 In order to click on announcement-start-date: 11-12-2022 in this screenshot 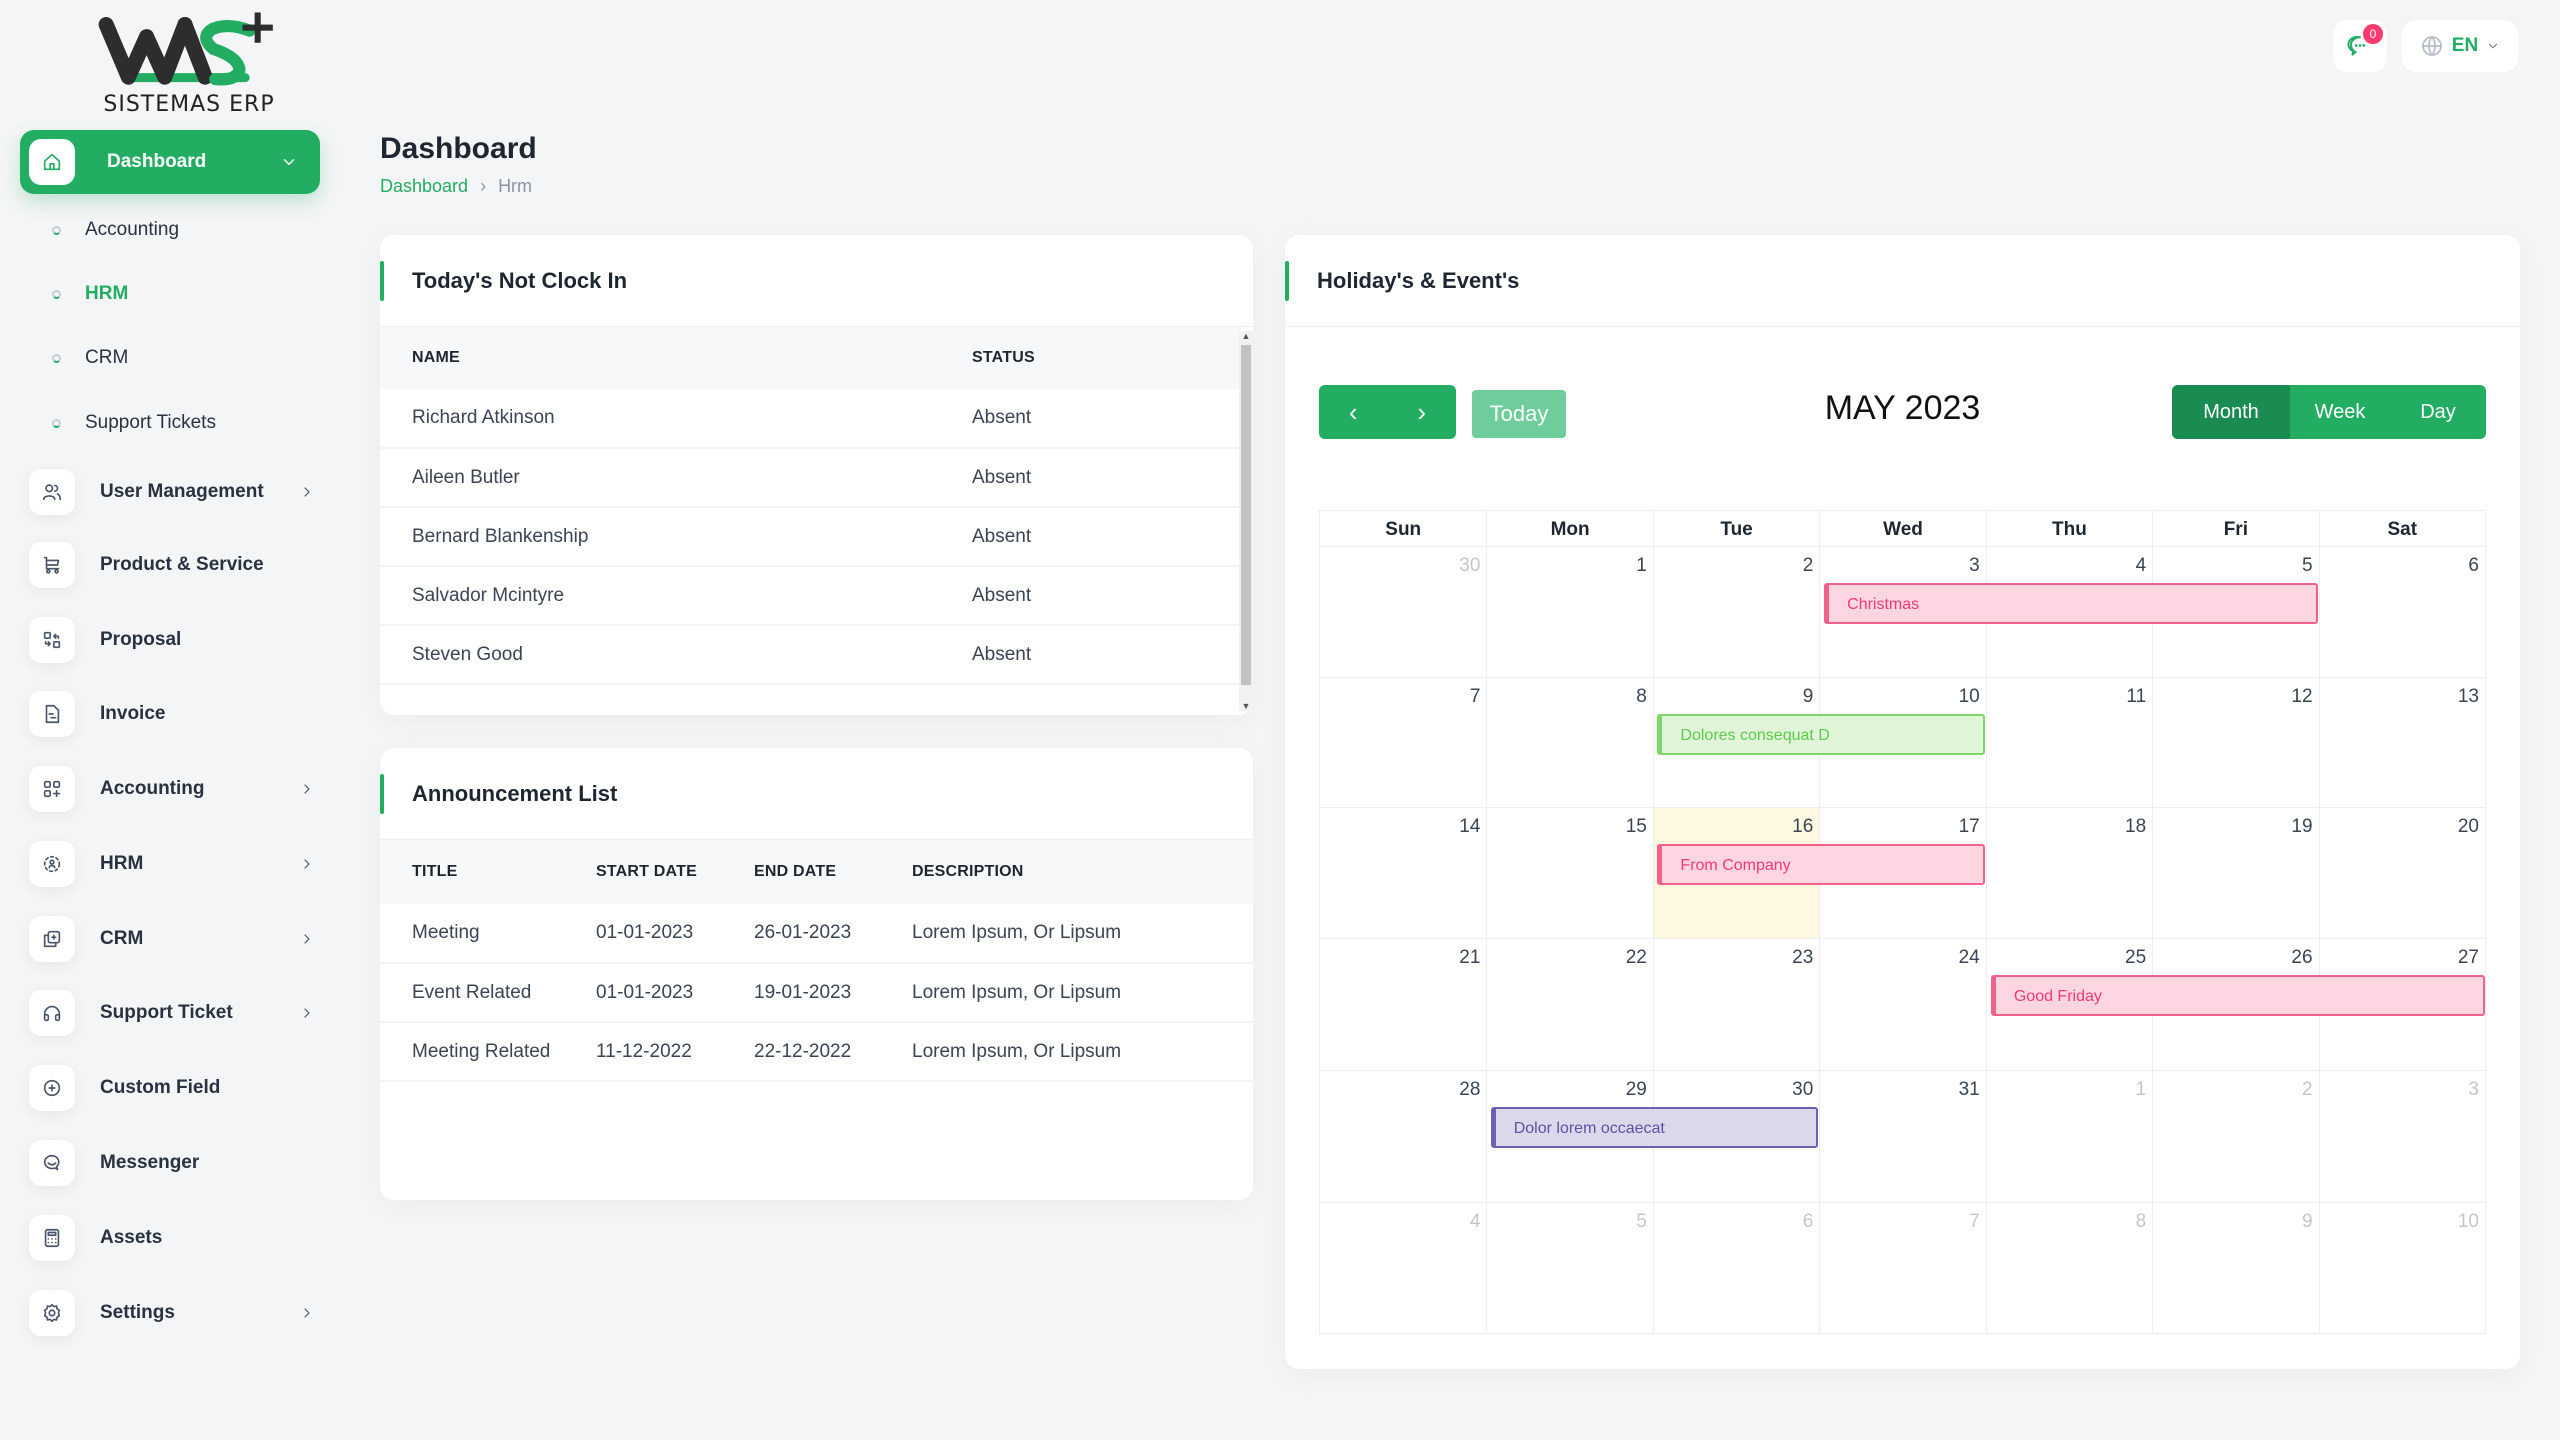, I will do `click(675, 1052)`.